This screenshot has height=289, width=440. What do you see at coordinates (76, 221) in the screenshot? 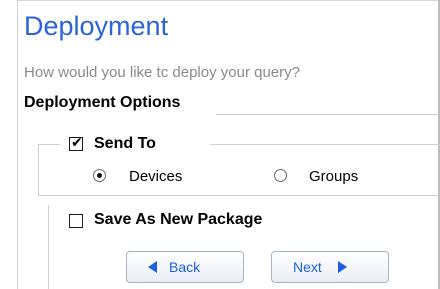
I see `save-as-new-package-checkbox` at bounding box center [76, 221].